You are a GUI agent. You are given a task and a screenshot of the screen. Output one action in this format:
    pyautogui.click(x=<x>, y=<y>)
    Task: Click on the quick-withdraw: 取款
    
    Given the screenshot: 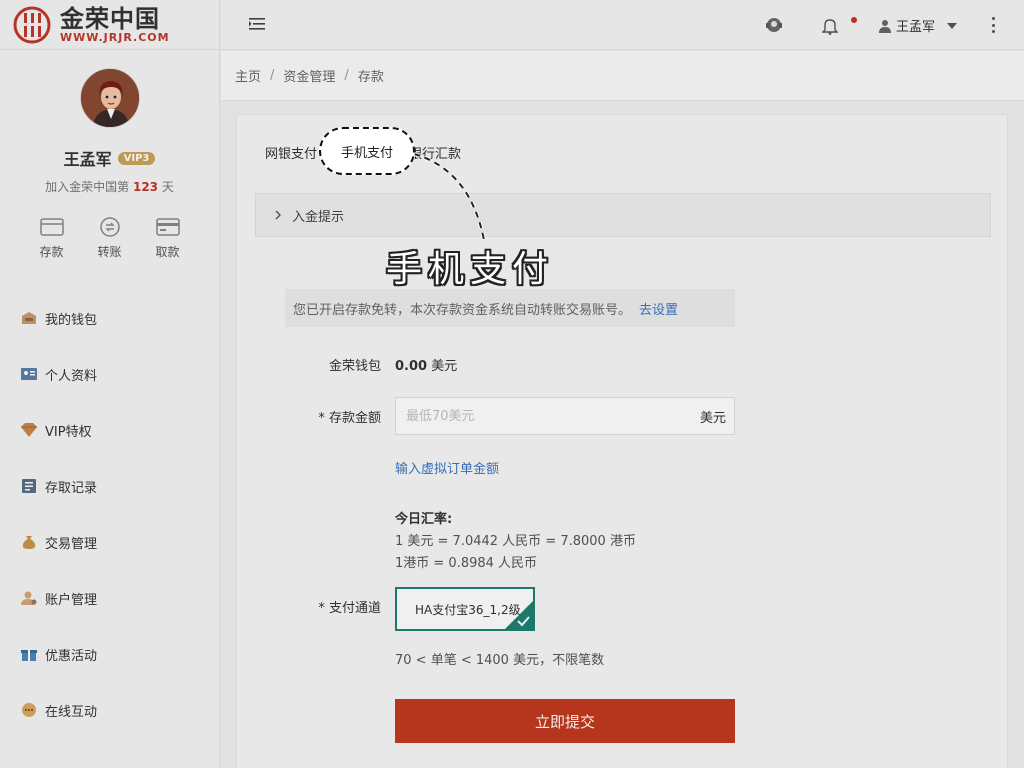 What is the action you would take?
    pyautogui.click(x=168, y=238)
    